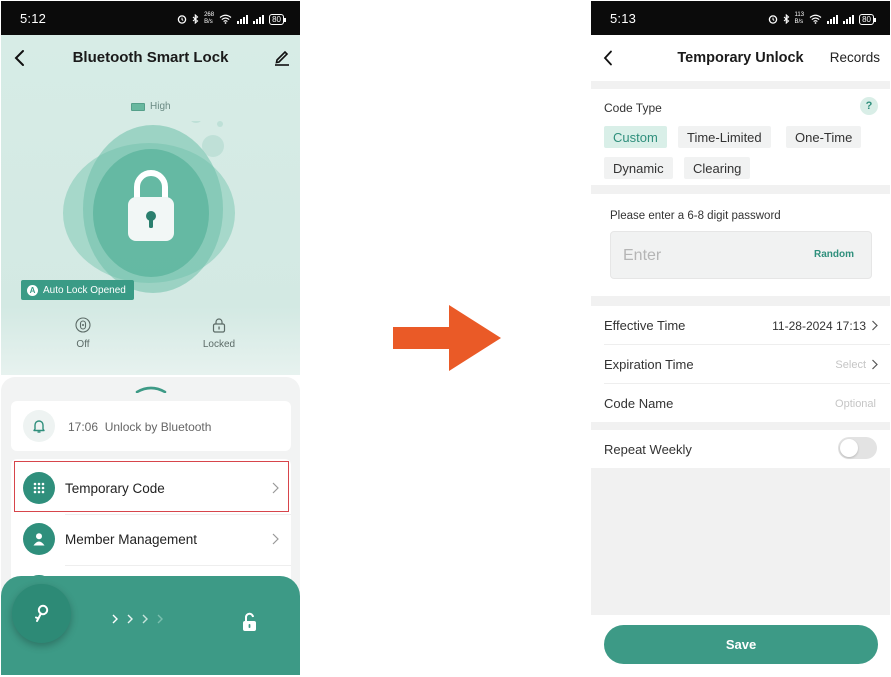 The width and height of the screenshot is (891, 677). I want to click on save-button: Save, so click(741, 644).